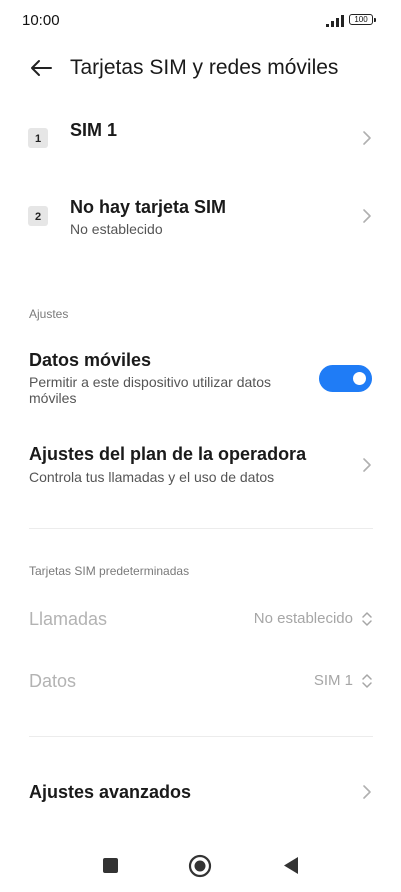  I want to click on recents-square-icon, so click(110, 865).